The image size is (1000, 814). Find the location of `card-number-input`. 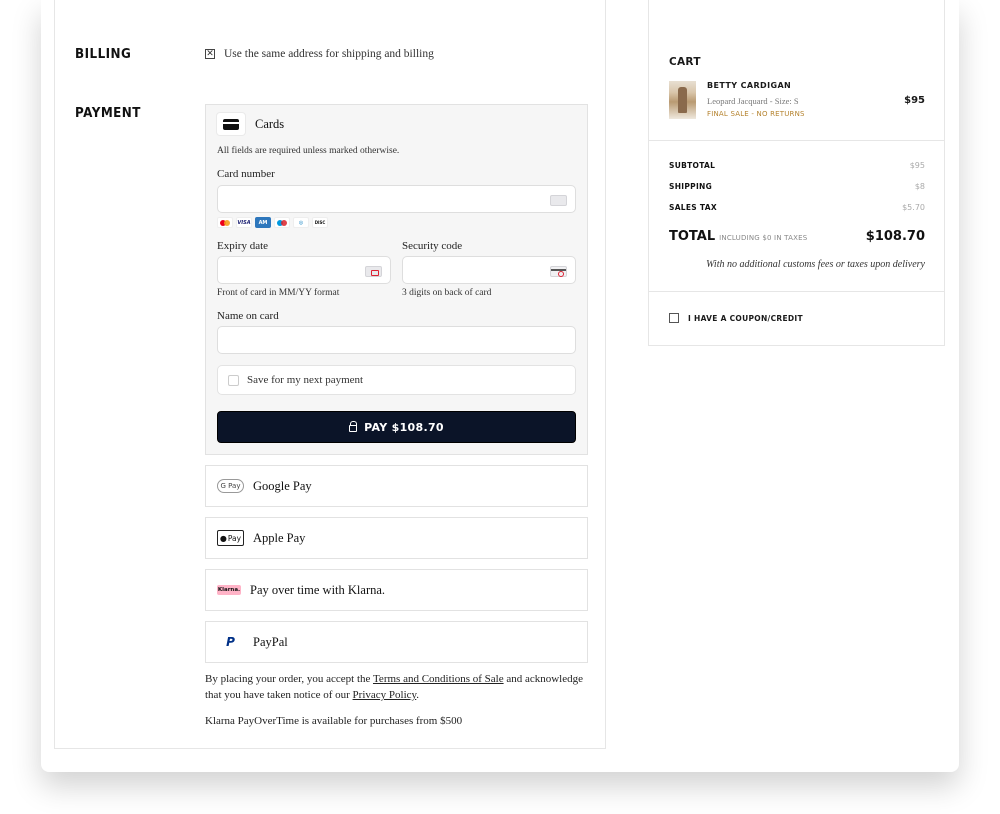

card-number-input is located at coordinates (396, 199).